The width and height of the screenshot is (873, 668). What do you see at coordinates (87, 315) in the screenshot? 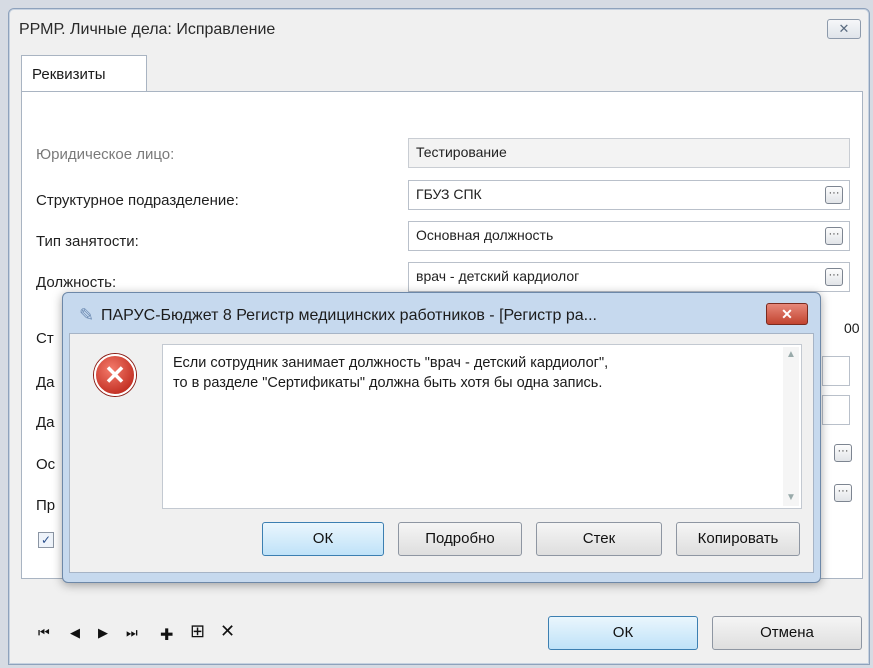
I see `app-feather-icon: ✎` at bounding box center [87, 315].